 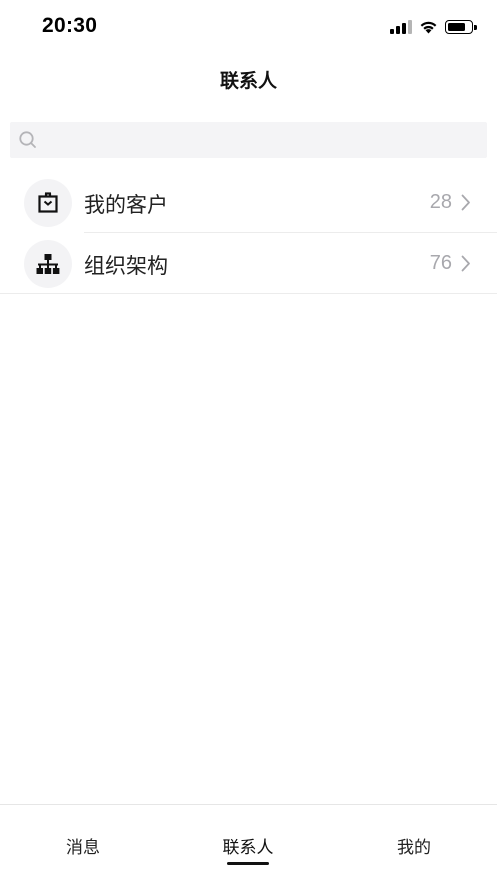 I want to click on tab-label: 联系人, so click(x=248, y=848).